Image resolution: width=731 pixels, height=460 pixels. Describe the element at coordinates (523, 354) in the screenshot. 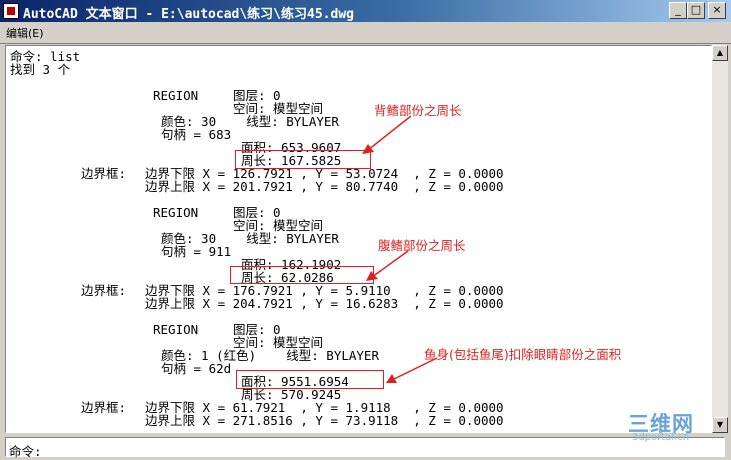

I see `annotation-label: 鱼身(包括鱼尾)扣除眼睛部份之面积` at that location.